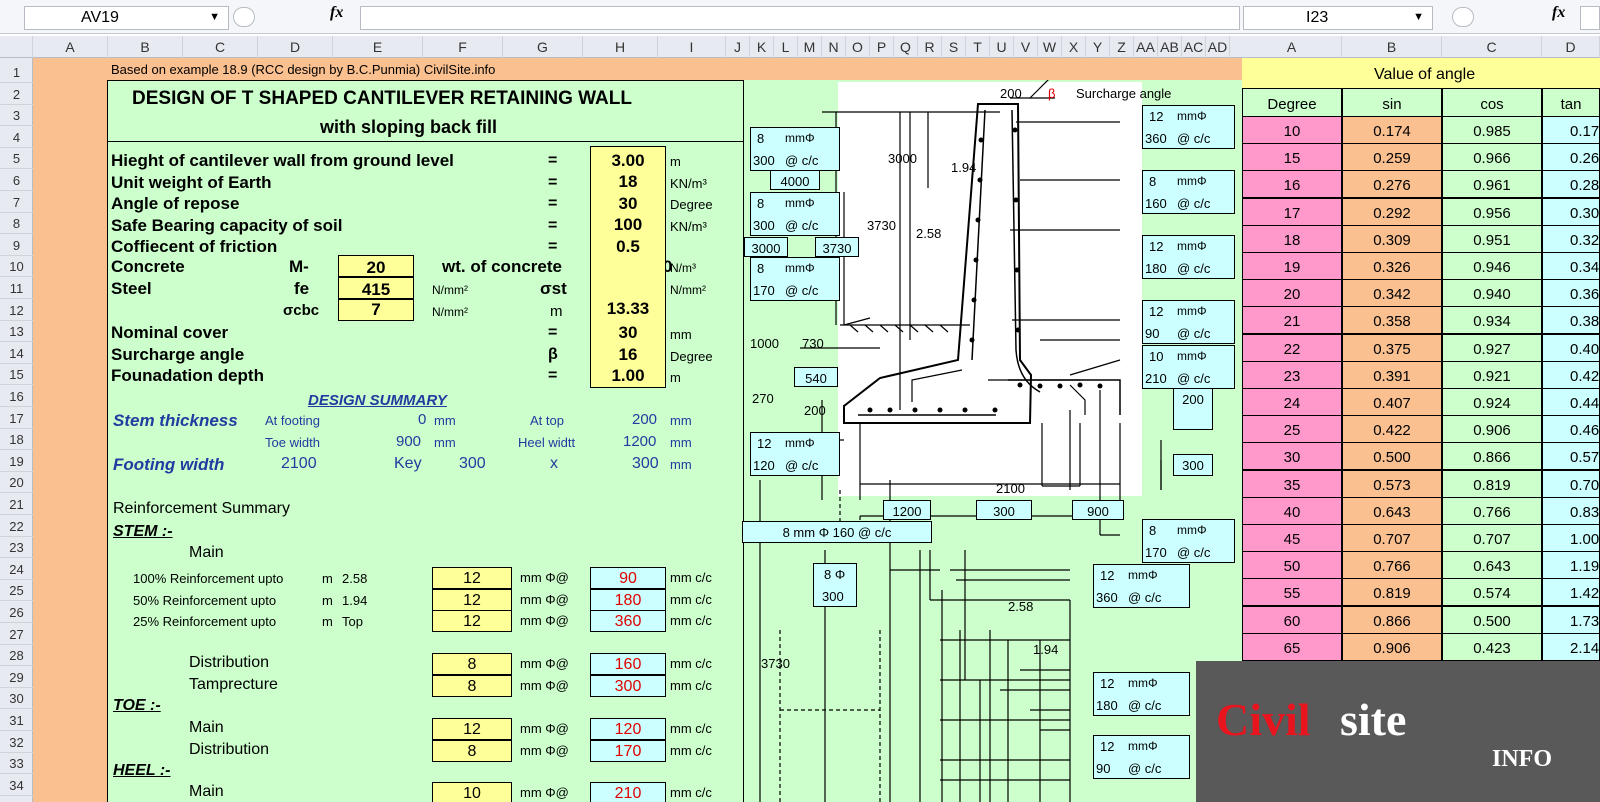 The height and width of the screenshot is (802, 1600). What do you see at coordinates (16, 720) in the screenshot?
I see `row-header-31: 31` at bounding box center [16, 720].